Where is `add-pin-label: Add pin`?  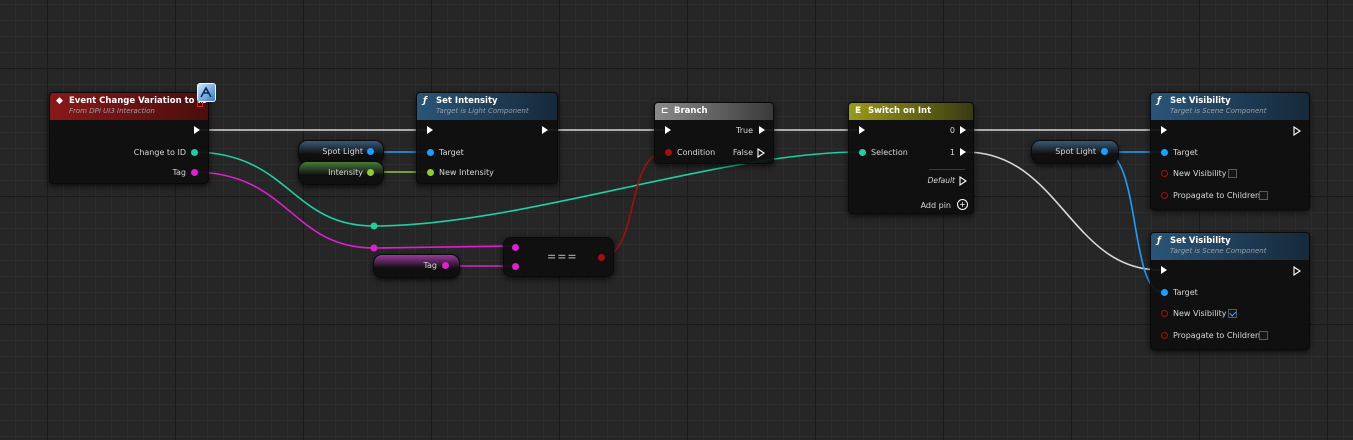 add-pin-label: Add pin is located at coordinates (936, 205).